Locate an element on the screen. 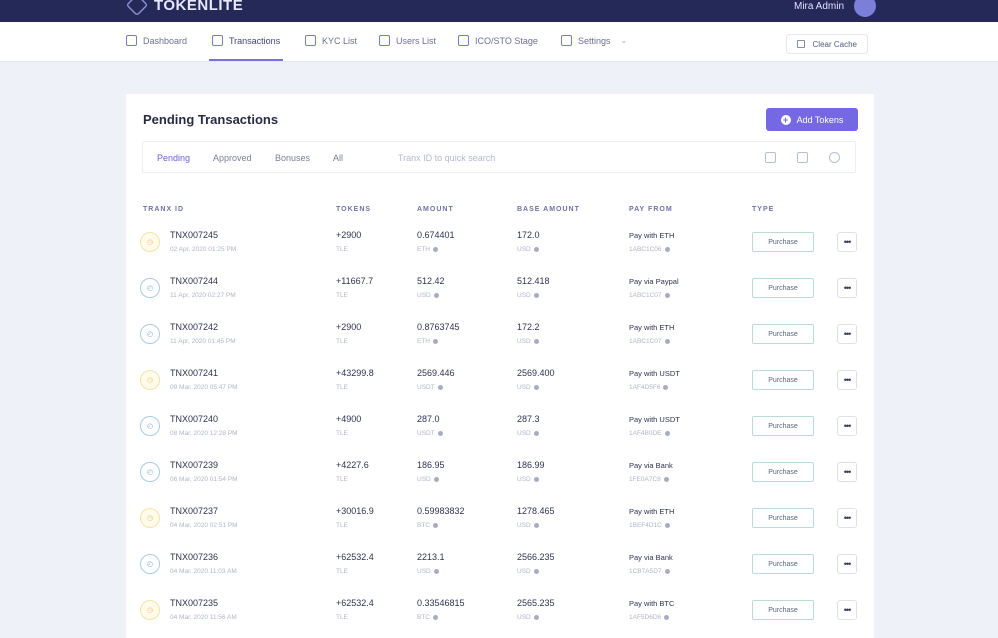 Image resolution: width=998 pixels, height=638 pixels. nav-users-list: Users List is located at coordinates (407, 40).